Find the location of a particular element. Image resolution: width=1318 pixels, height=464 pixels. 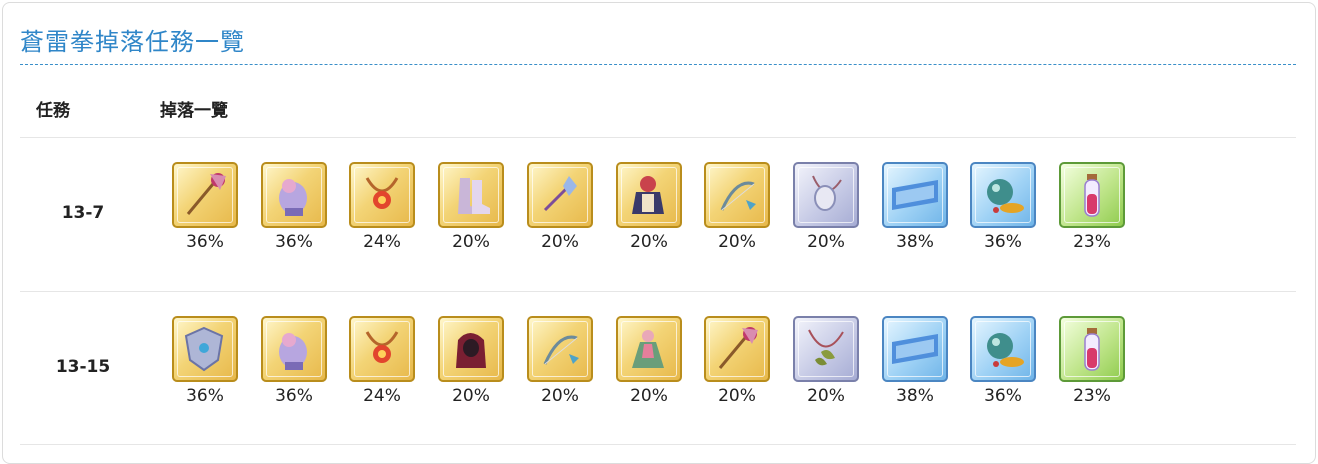

title-divider is located at coordinates (658, 64).